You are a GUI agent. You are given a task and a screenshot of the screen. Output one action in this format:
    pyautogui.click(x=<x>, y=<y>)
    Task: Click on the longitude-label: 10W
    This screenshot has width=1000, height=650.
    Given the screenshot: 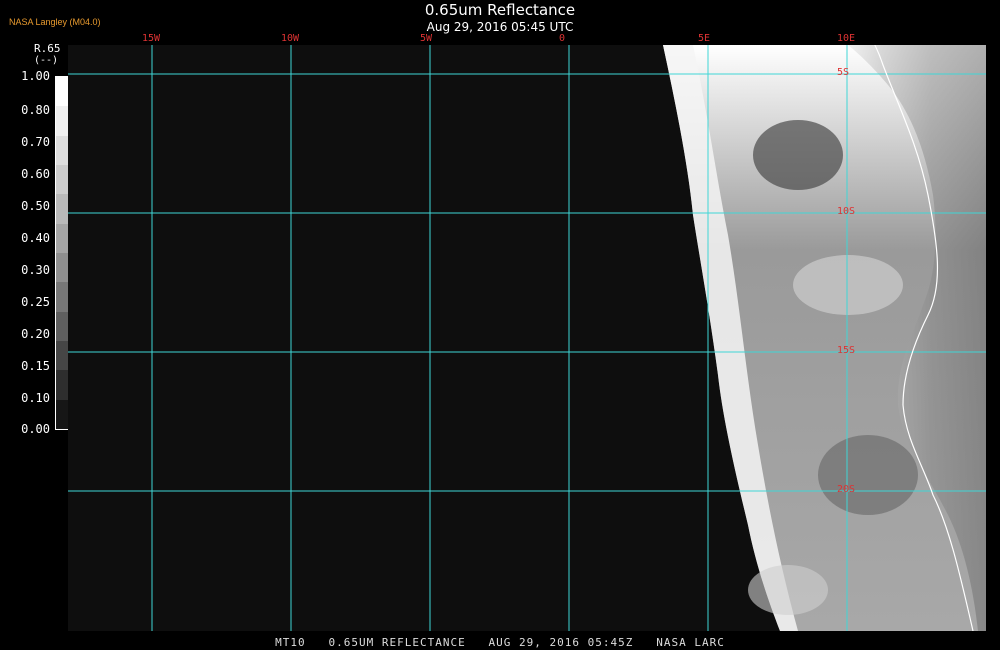 What is the action you would take?
    pyautogui.click(x=290, y=38)
    